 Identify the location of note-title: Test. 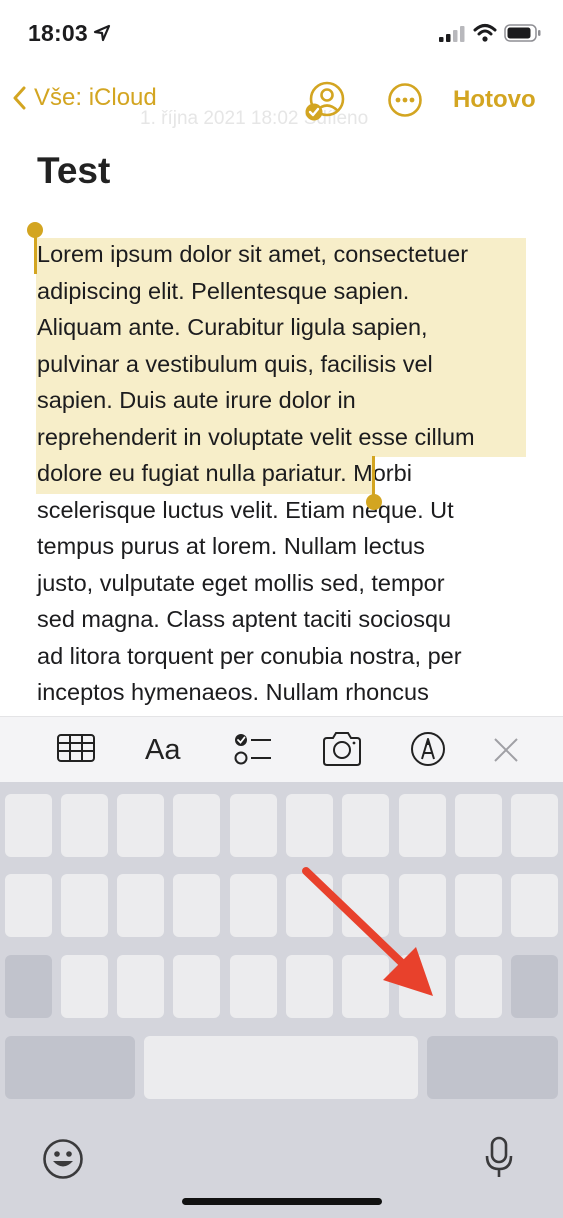
(74, 170).